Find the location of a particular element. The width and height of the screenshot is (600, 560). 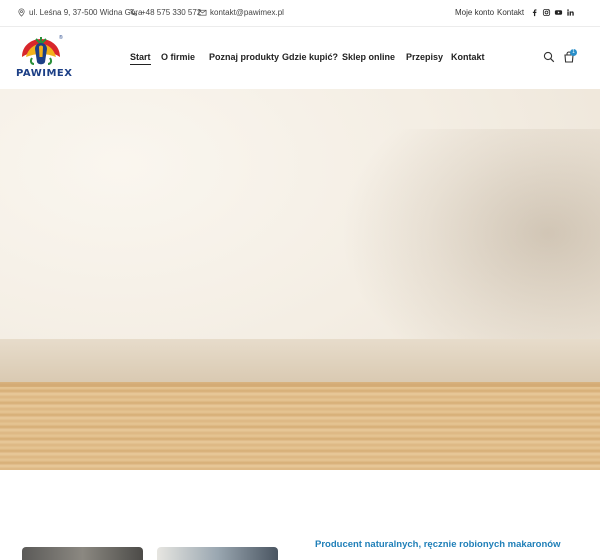

nav-gdzie-kupic: Gdzie kupić? is located at coordinates (310, 57).